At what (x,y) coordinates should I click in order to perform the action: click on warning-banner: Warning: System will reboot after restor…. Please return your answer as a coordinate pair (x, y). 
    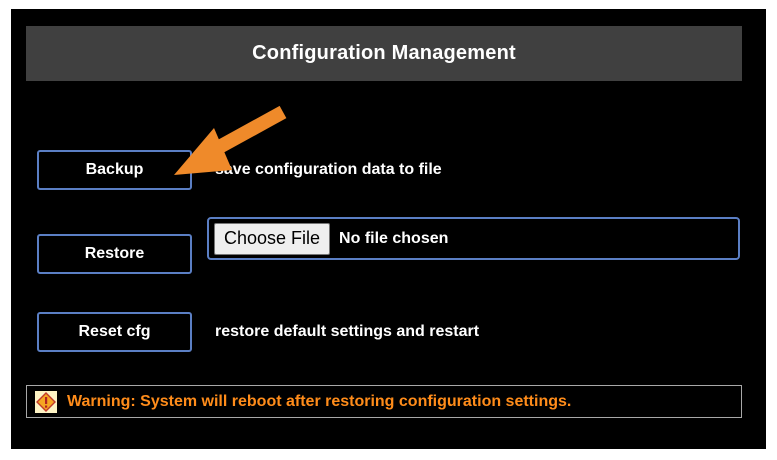
    Looking at the image, I should click on (384, 401).